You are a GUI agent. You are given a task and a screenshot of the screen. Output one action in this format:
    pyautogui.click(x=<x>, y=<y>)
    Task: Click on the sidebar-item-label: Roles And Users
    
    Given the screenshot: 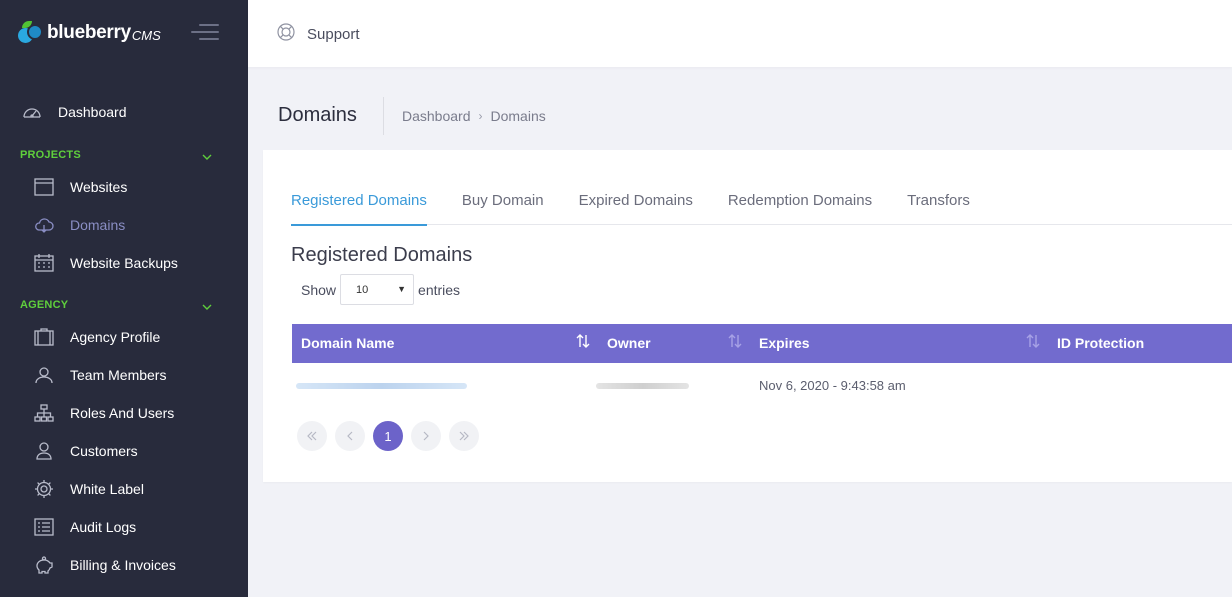 What is the action you would take?
    pyautogui.click(x=122, y=413)
    